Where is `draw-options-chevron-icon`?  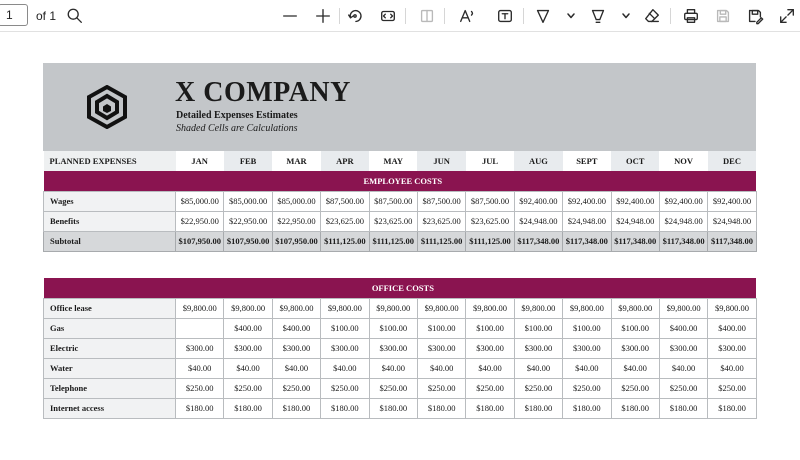 draw-options-chevron-icon is located at coordinates (571, 16).